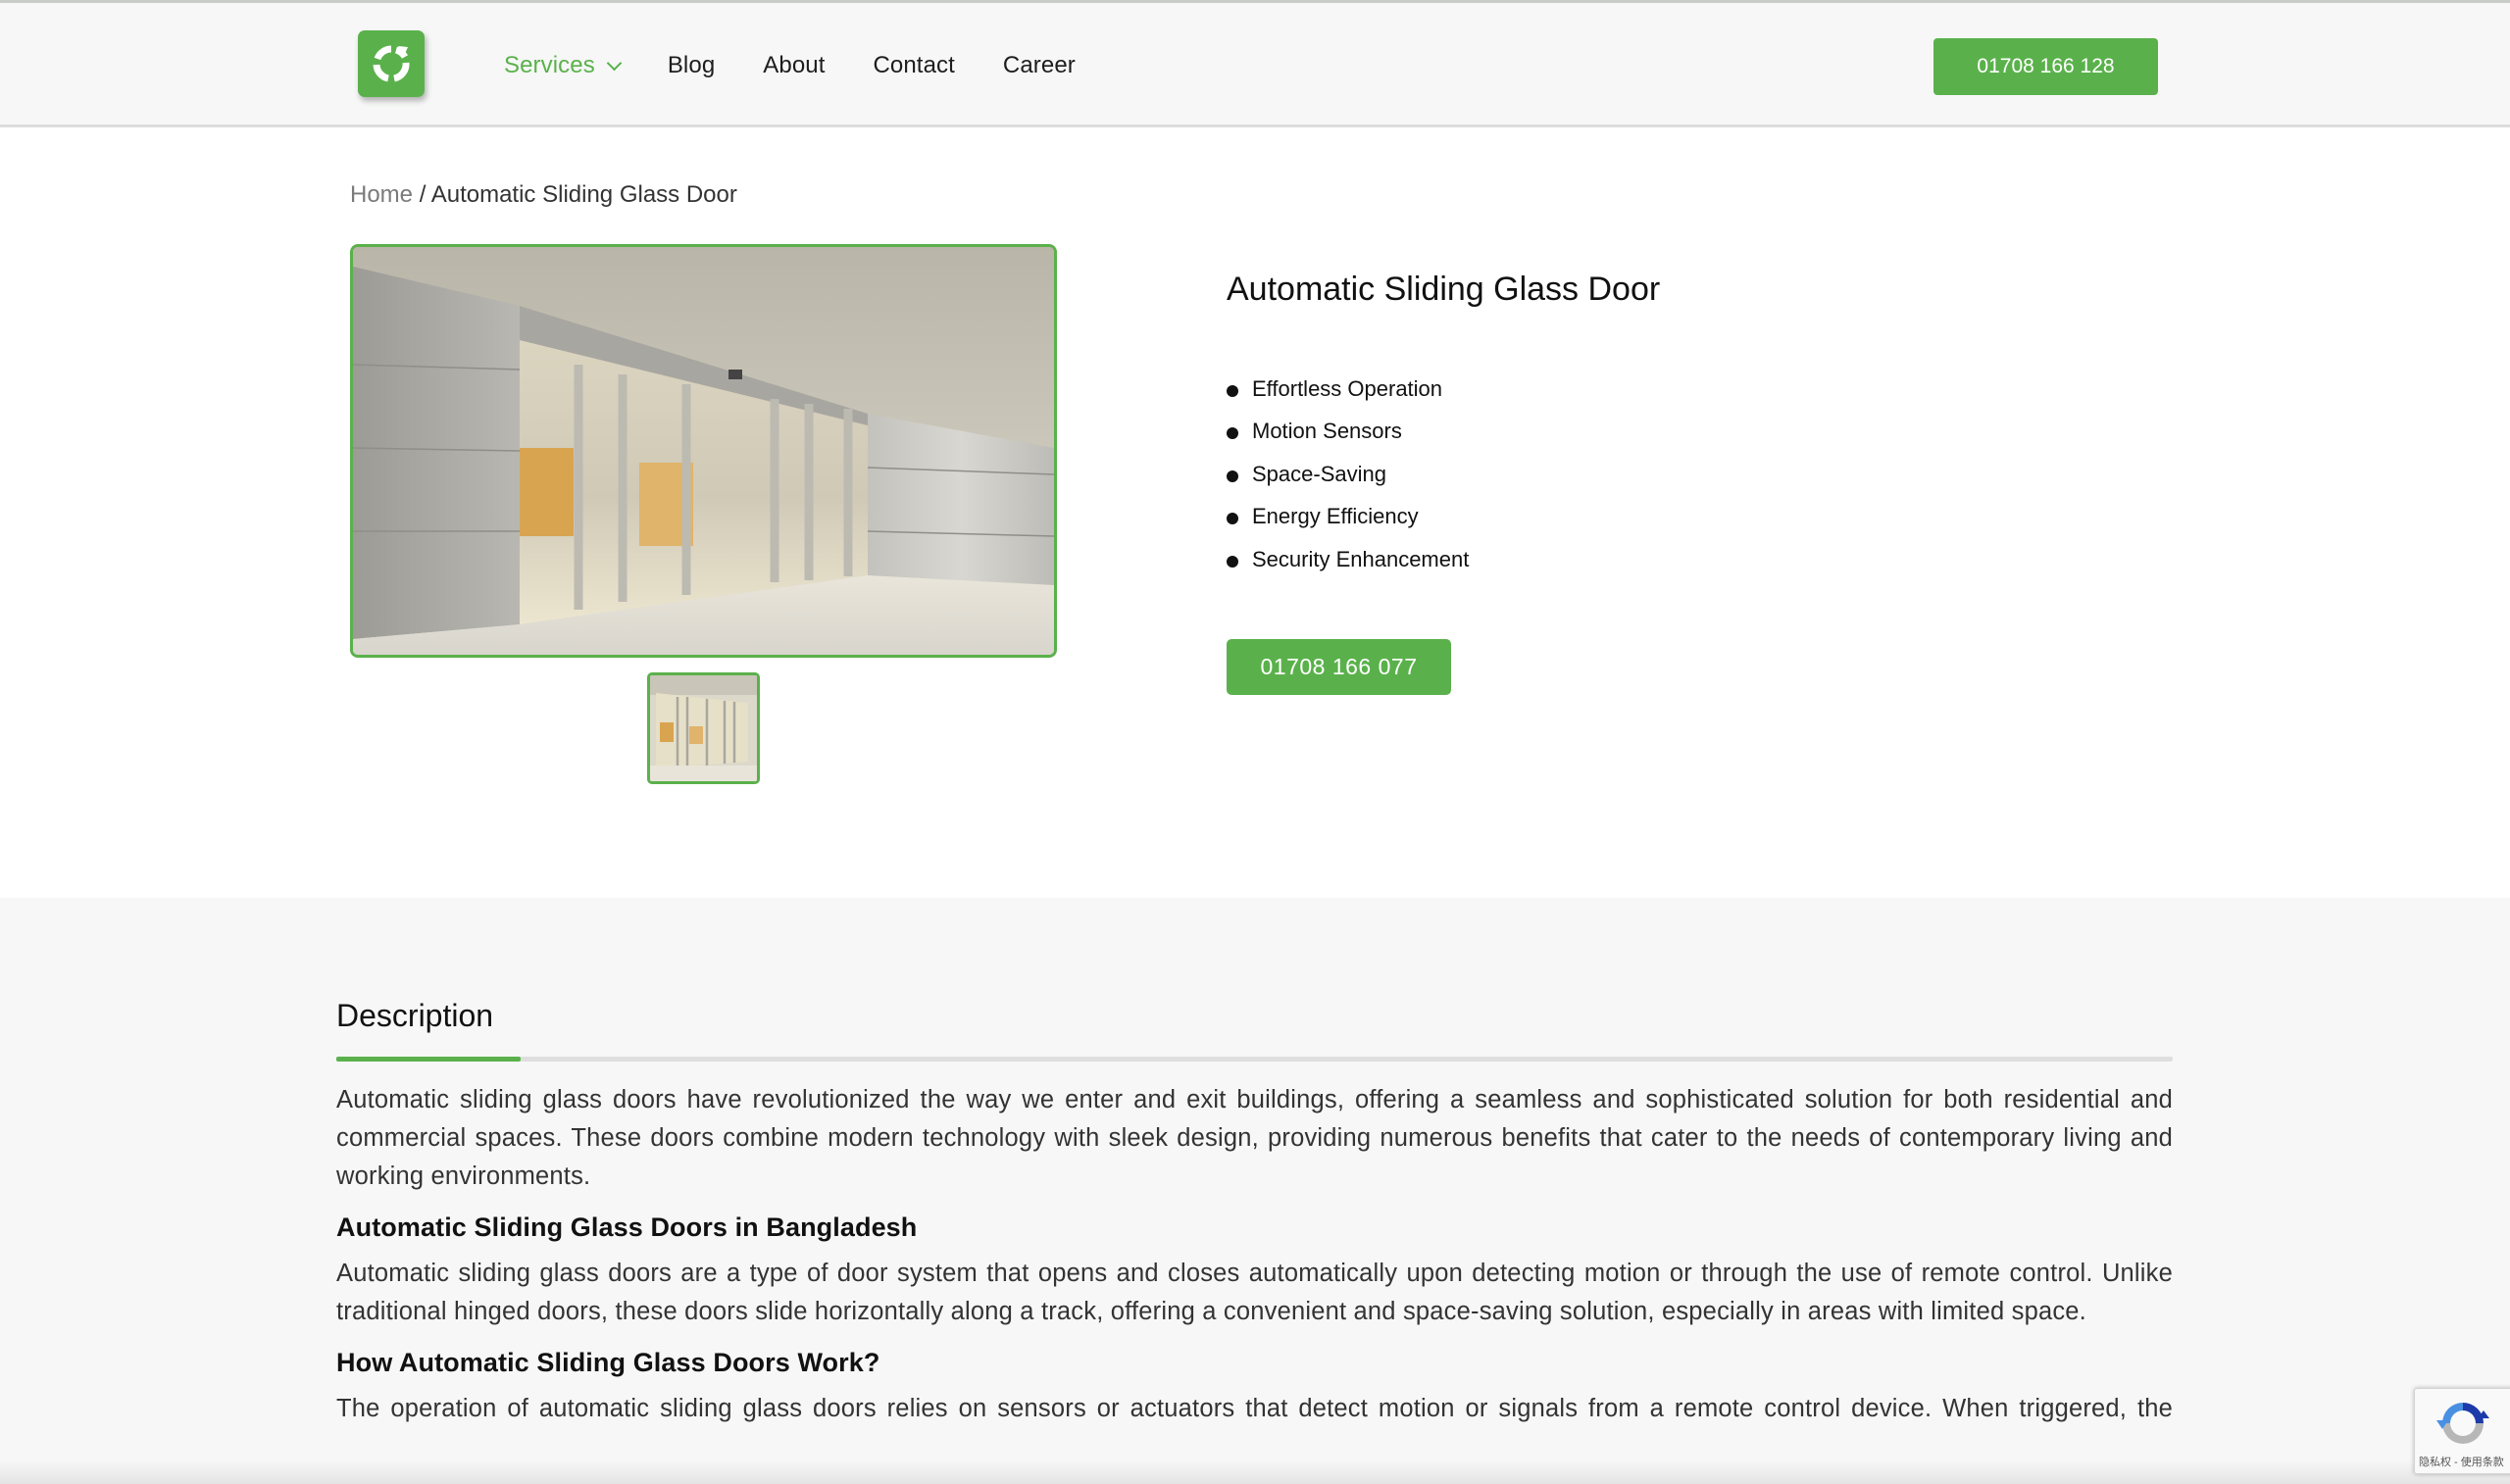 This screenshot has height=1484, width=2510. I want to click on feature-item: Energy Efficiency, so click(1348, 517).